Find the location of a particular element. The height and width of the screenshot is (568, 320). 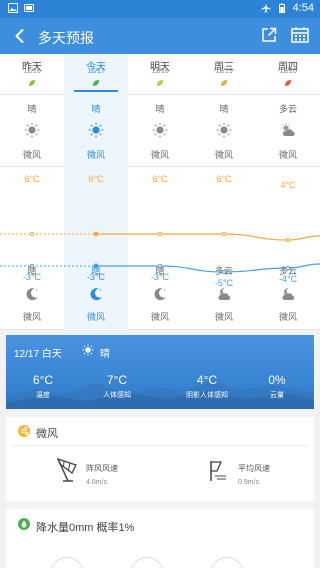

divider is located at coordinates (160, 445).